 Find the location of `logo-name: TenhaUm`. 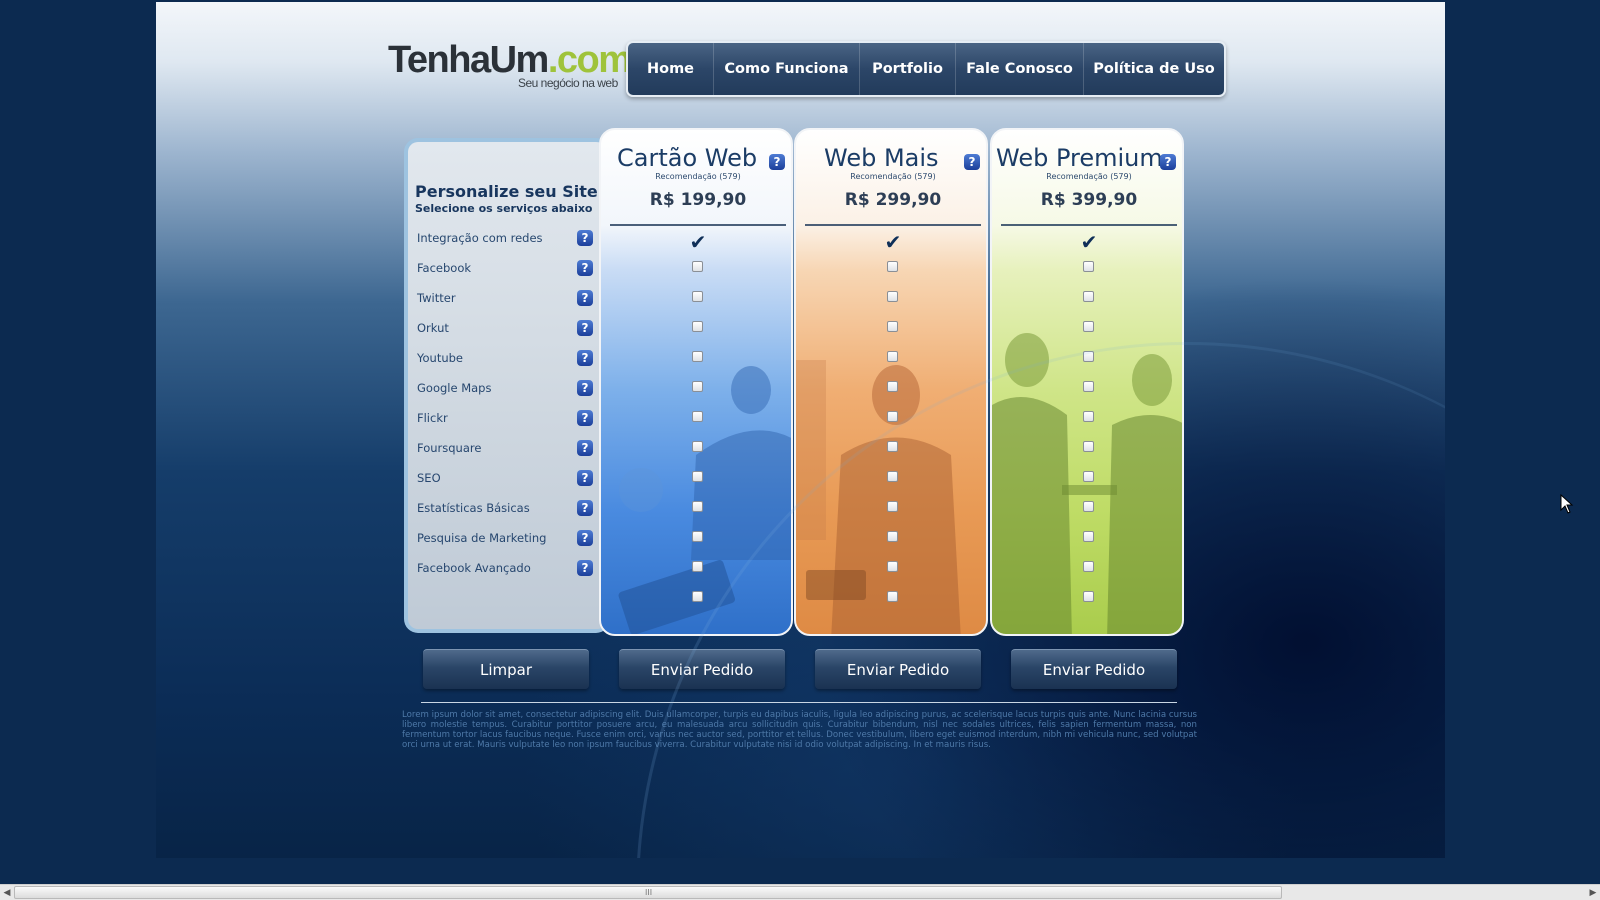

logo-name: TenhaUm is located at coordinates (468, 60).